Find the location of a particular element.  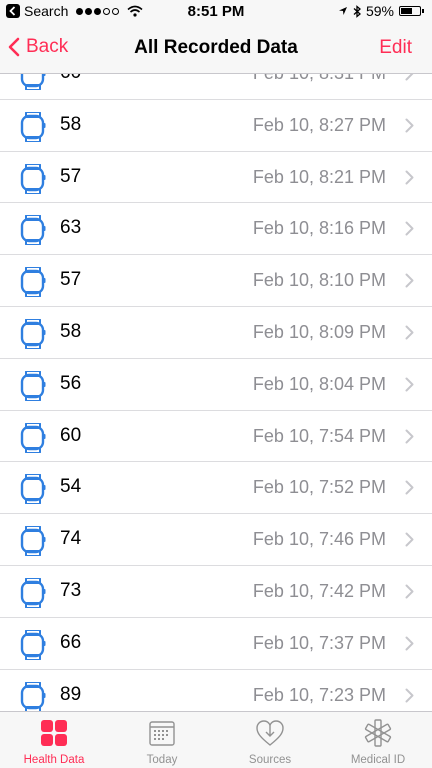

edit-button: Edit is located at coordinates (395, 48).